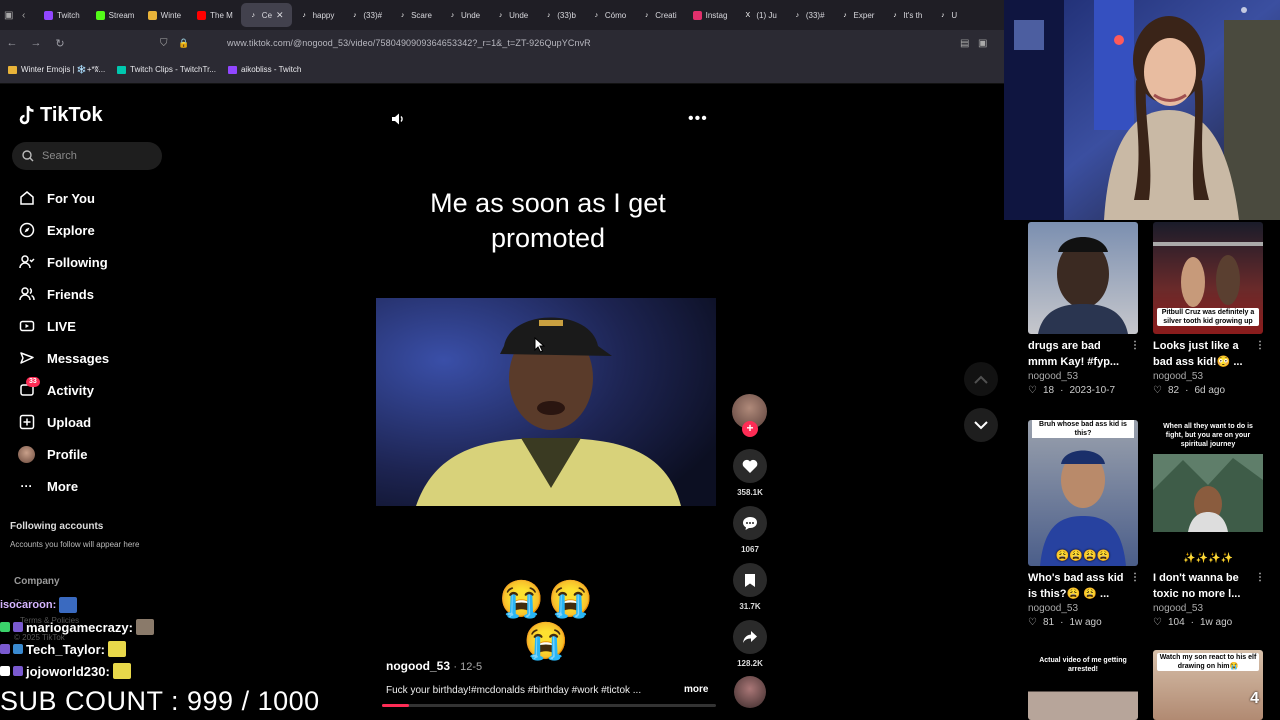 Image resolution: width=1280 pixels, height=720 pixels. I want to click on browser-tab: ♪ Cómo, so click(609, 15).